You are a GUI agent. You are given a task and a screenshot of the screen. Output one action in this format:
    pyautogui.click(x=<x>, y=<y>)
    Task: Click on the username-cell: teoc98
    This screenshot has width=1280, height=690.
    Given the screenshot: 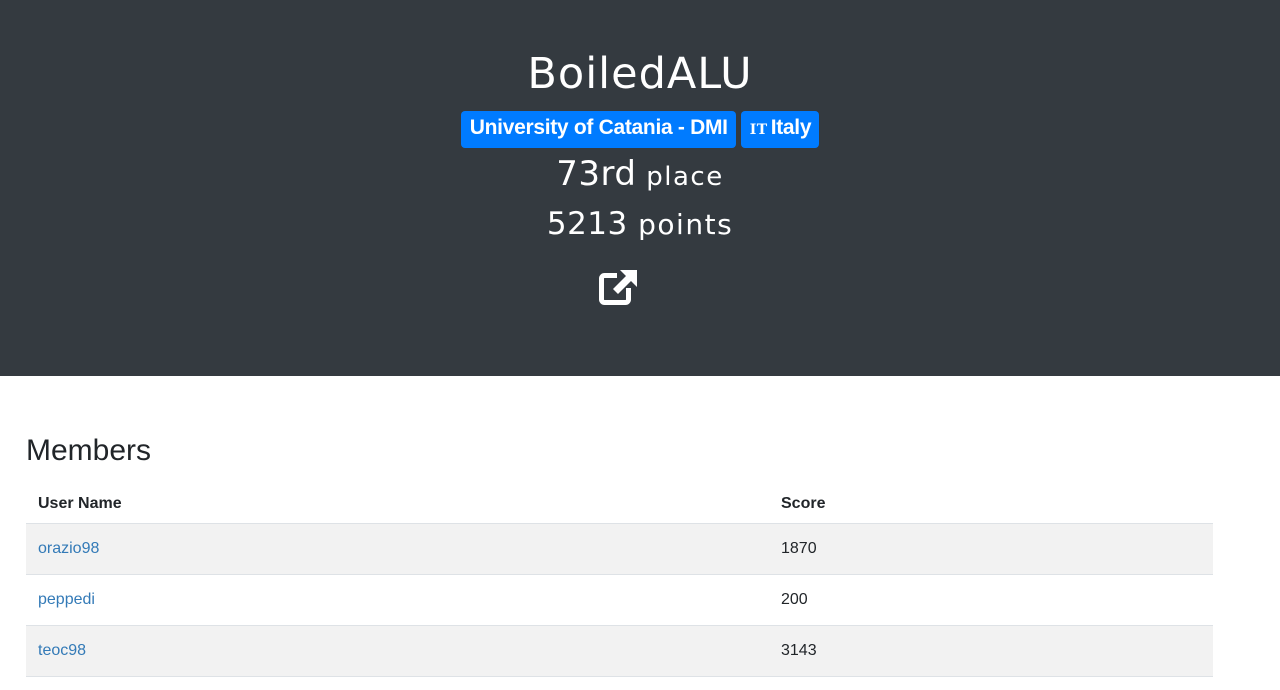 What is the action you would take?
    pyautogui.click(x=397, y=651)
    